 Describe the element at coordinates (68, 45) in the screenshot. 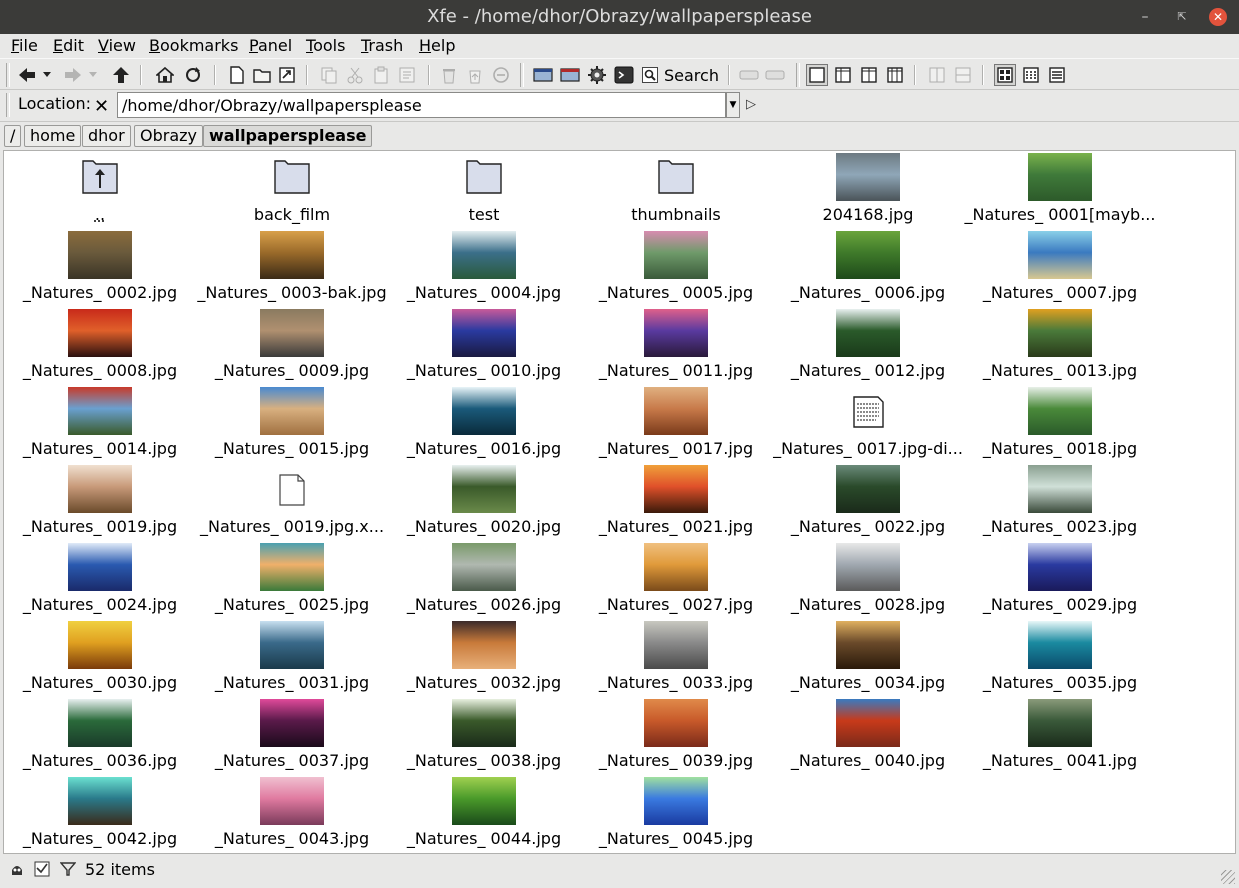

I see `menu-edit: Edit` at that location.